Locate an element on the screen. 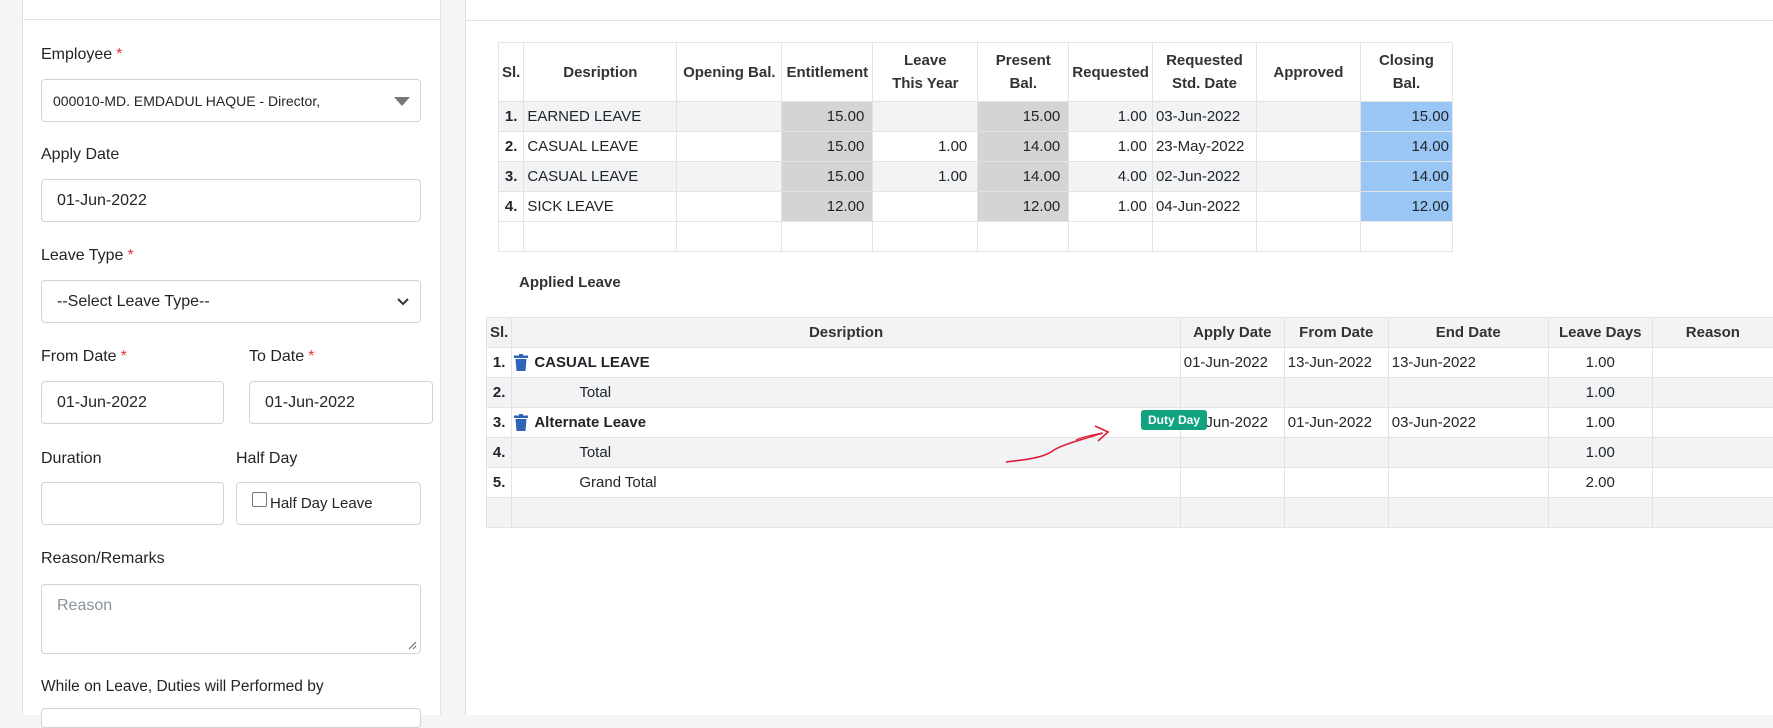 The height and width of the screenshot is (728, 1773). half-day-field: Half Day Leave is located at coordinates (328, 503).